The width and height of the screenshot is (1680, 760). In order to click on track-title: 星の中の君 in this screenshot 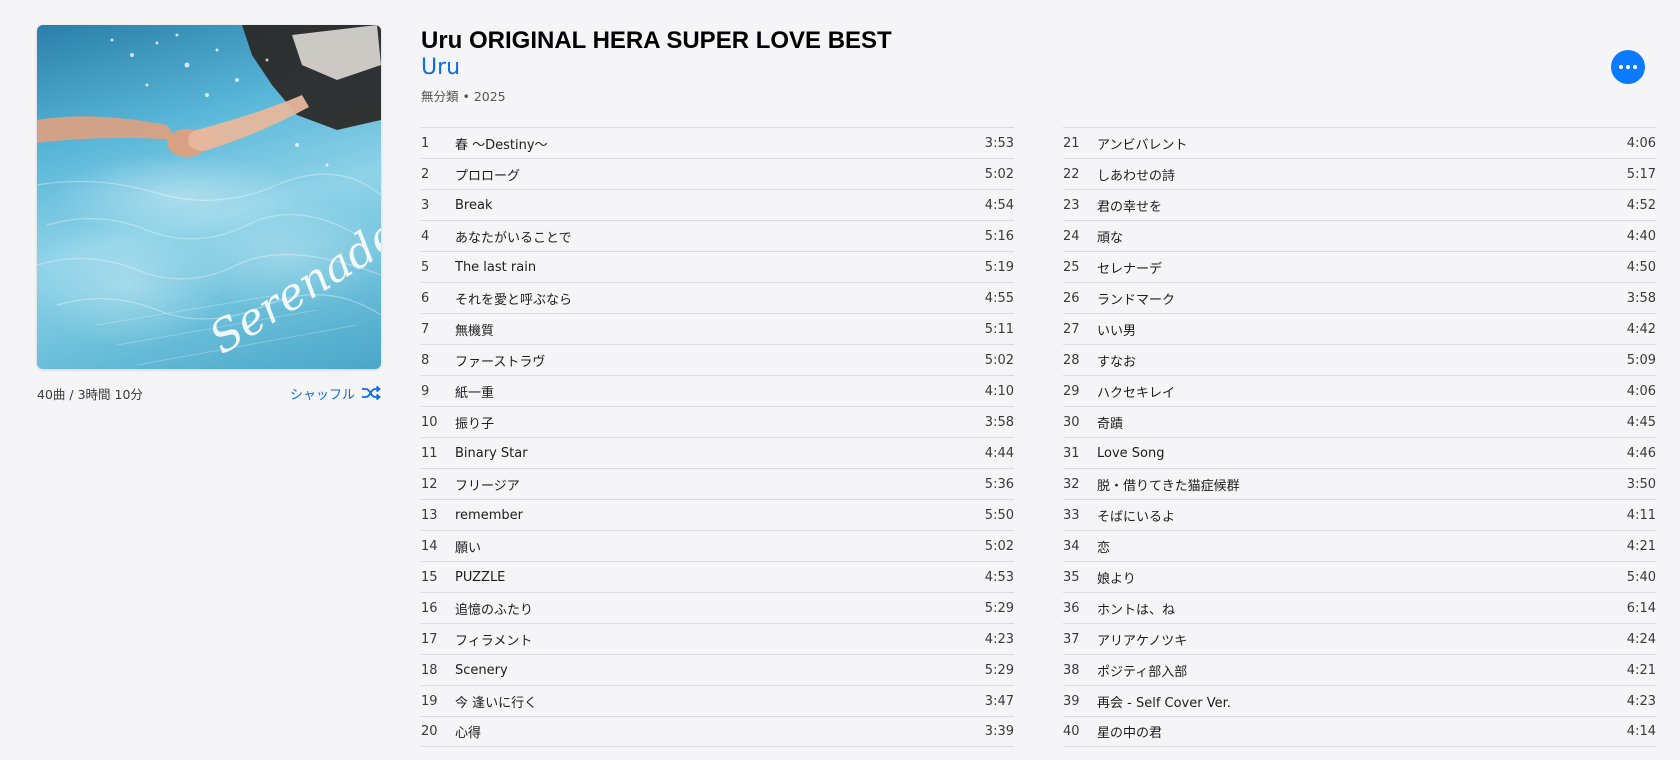, I will do `click(1130, 733)`.